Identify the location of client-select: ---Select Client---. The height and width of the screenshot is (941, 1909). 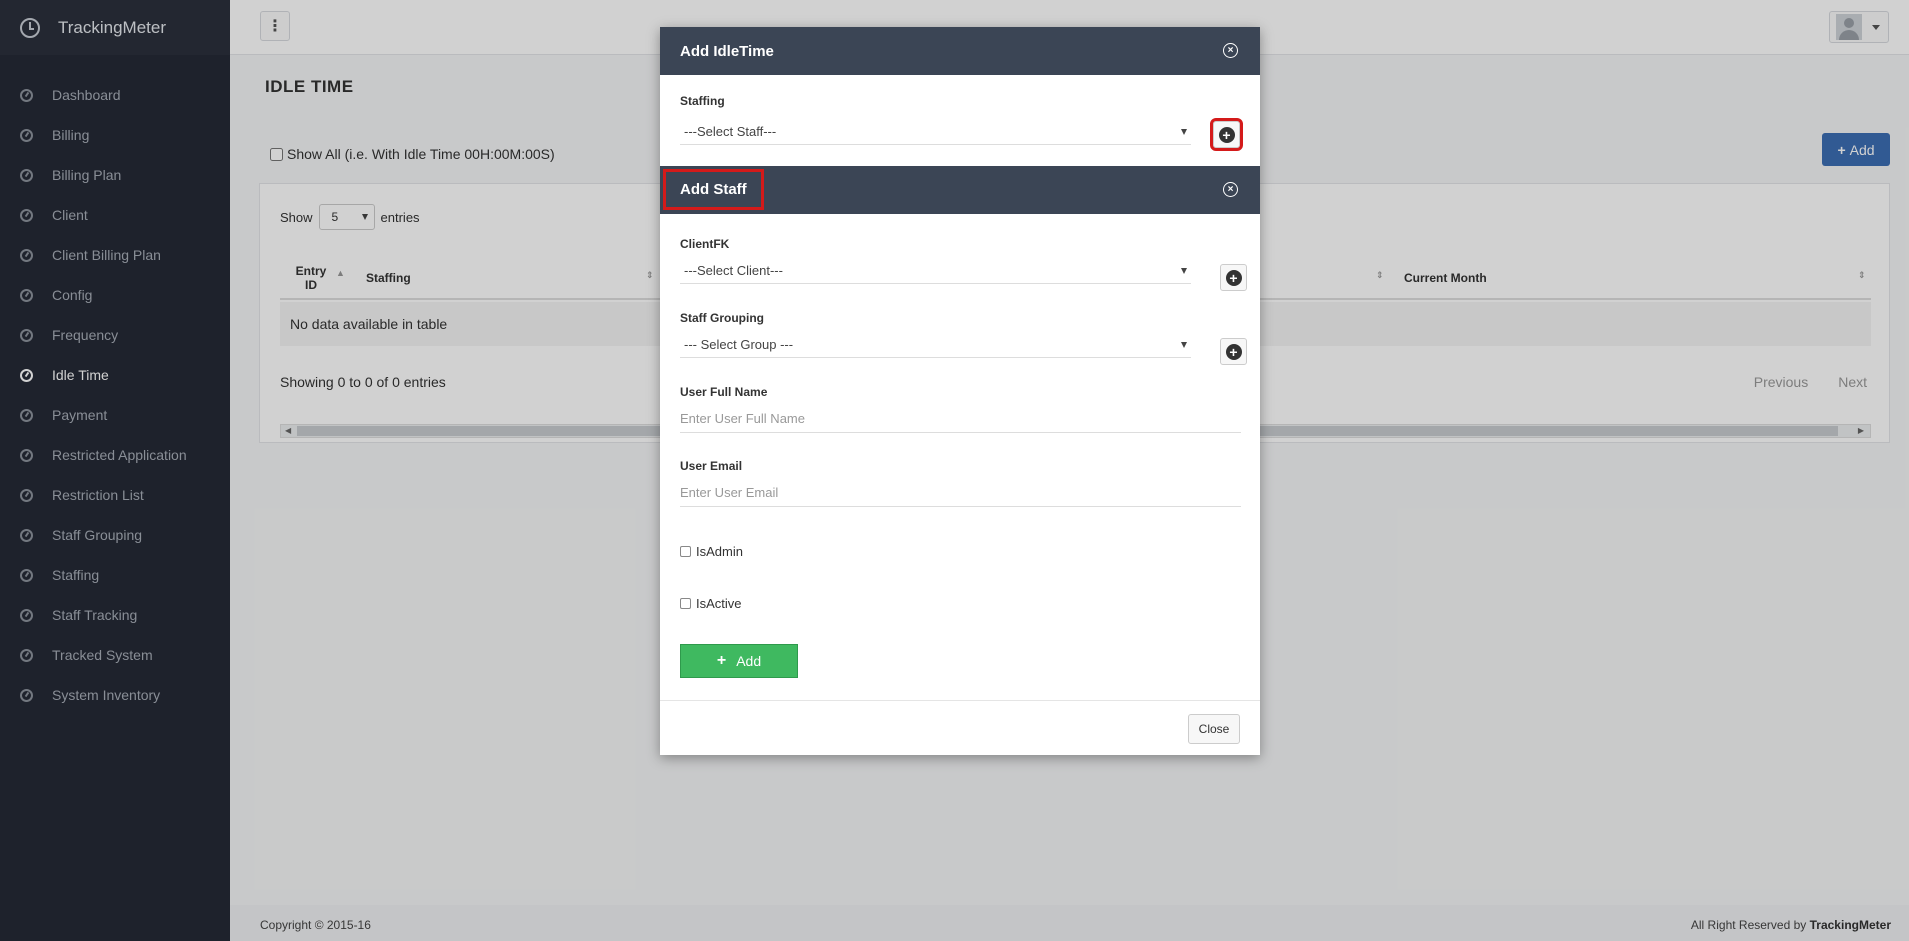
(935, 271).